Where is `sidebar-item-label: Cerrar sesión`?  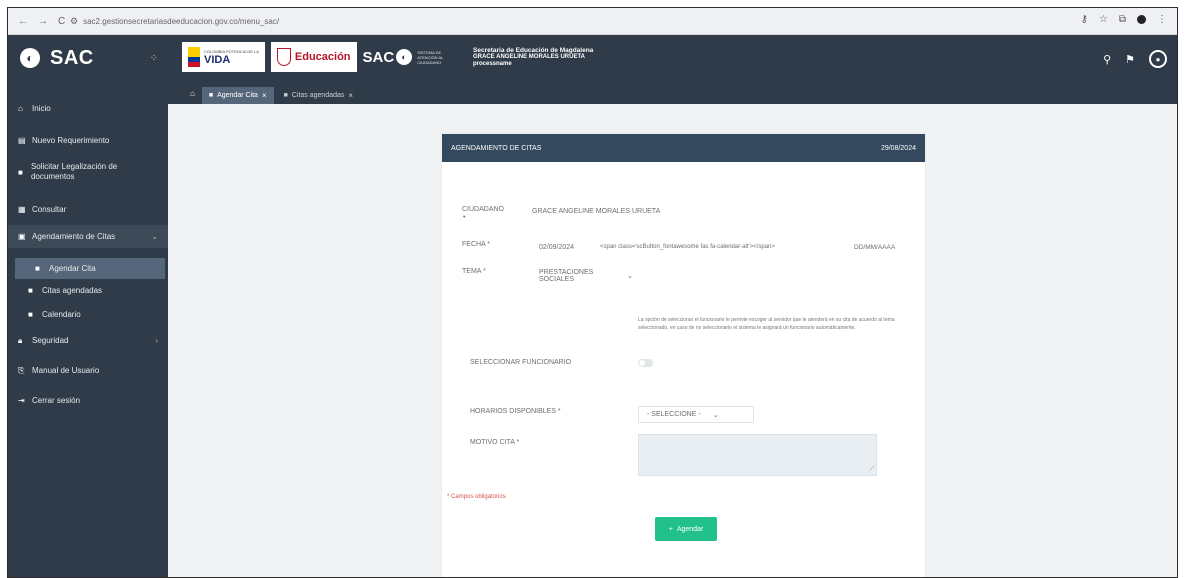 sidebar-item-label: Cerrar sesión is located at coordinates (56, 400).